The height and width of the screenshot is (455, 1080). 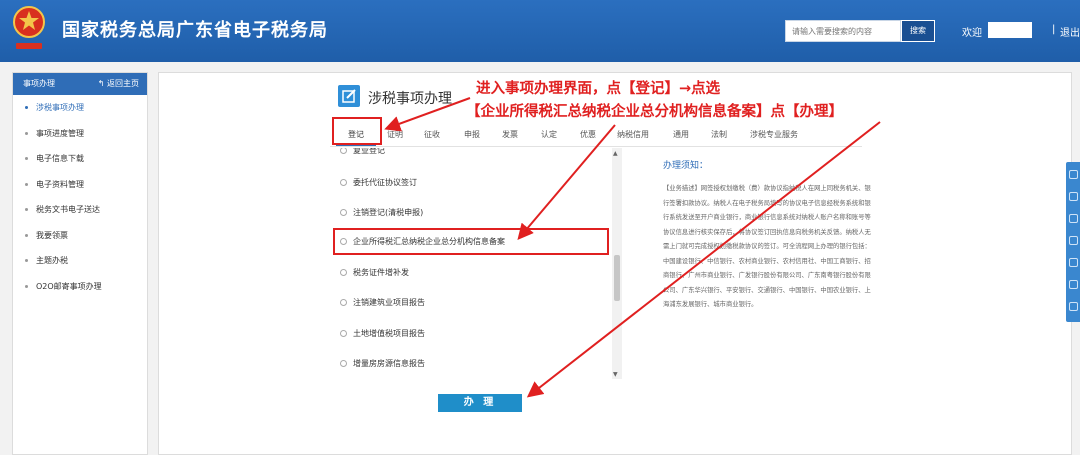 I want to click on list-item: 复业登记, so click(x=362, y=152).